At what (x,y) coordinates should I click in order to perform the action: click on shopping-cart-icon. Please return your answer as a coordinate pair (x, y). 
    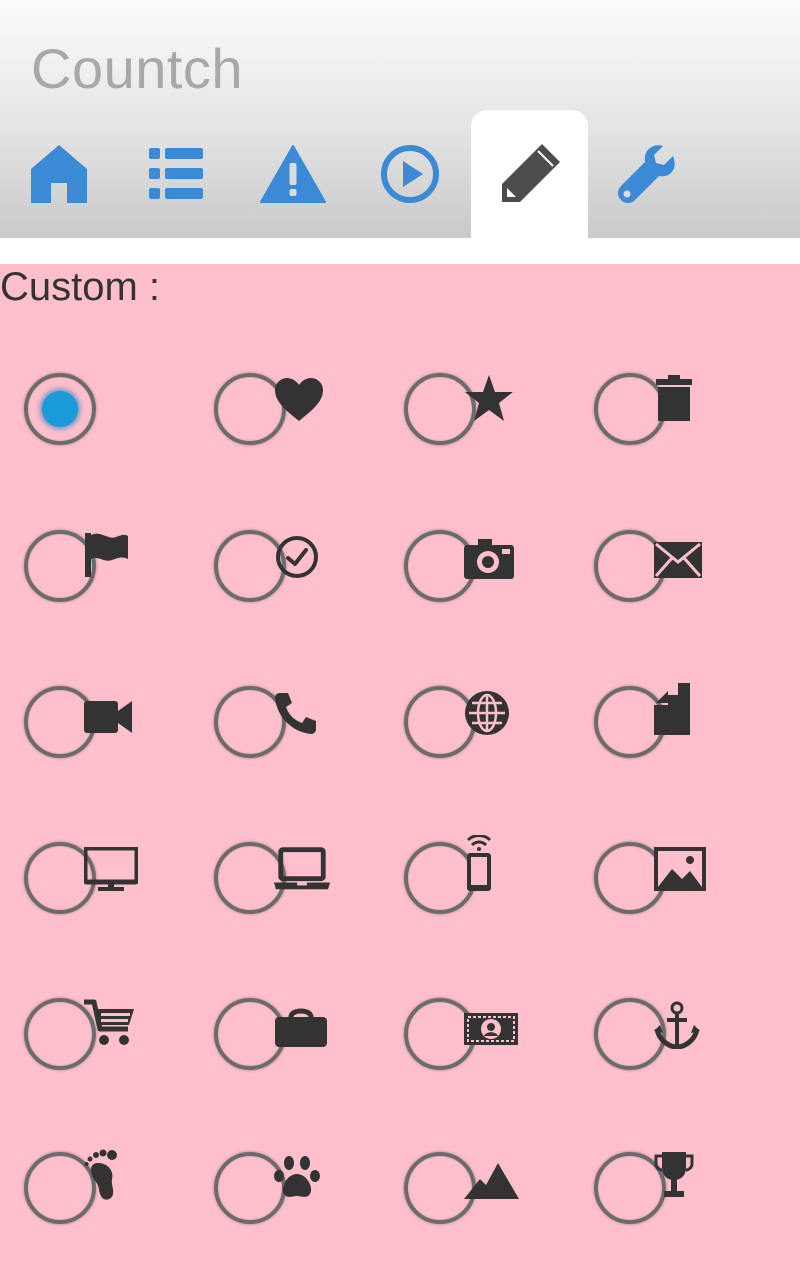
    Looking at the image, I should click on (112, 1023).